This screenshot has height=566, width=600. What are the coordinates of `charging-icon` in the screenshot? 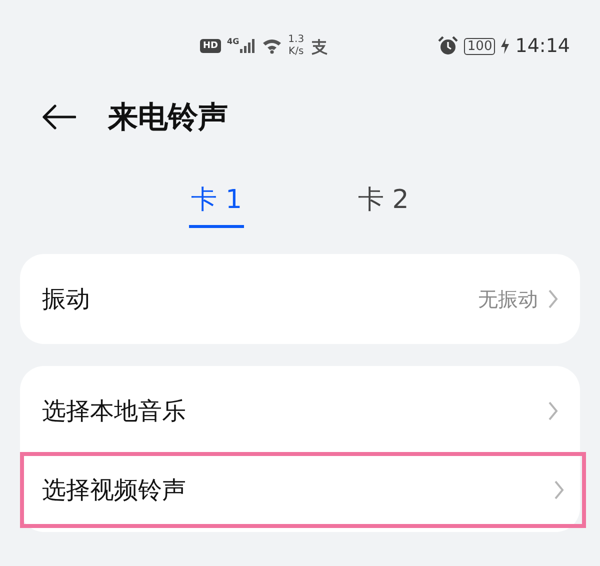 It's located at (505, 46).